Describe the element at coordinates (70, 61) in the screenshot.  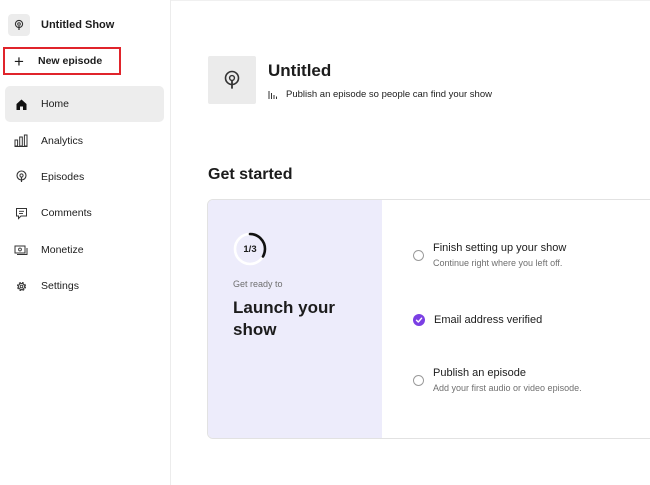
I see `new-episode-label: New episode` at that location.